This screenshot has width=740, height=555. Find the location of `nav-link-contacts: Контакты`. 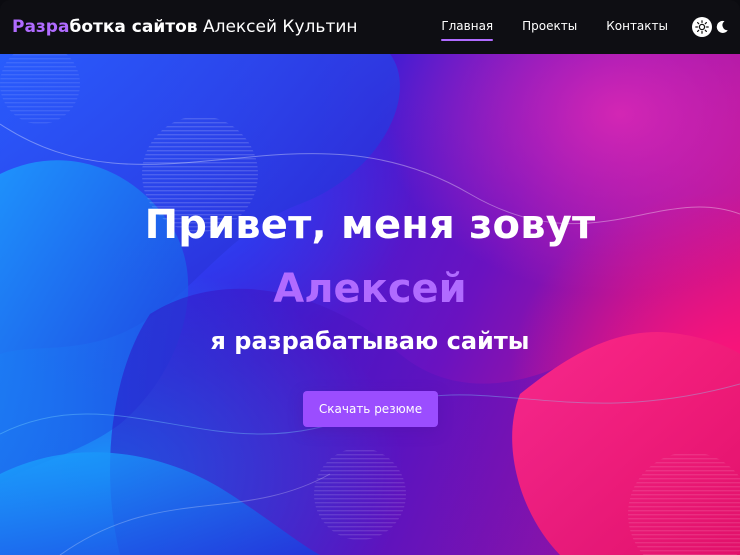

nav-link-contacts: Контакты is located at coordinates (637, 27).